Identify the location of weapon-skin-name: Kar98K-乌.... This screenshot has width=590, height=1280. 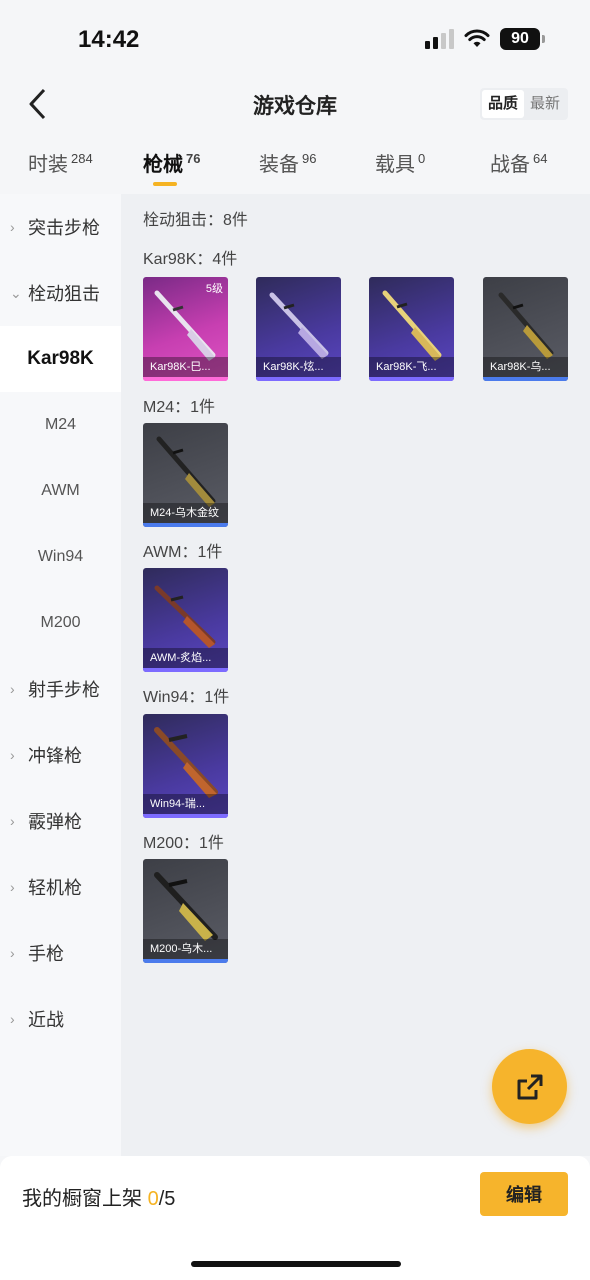
(525, 367).